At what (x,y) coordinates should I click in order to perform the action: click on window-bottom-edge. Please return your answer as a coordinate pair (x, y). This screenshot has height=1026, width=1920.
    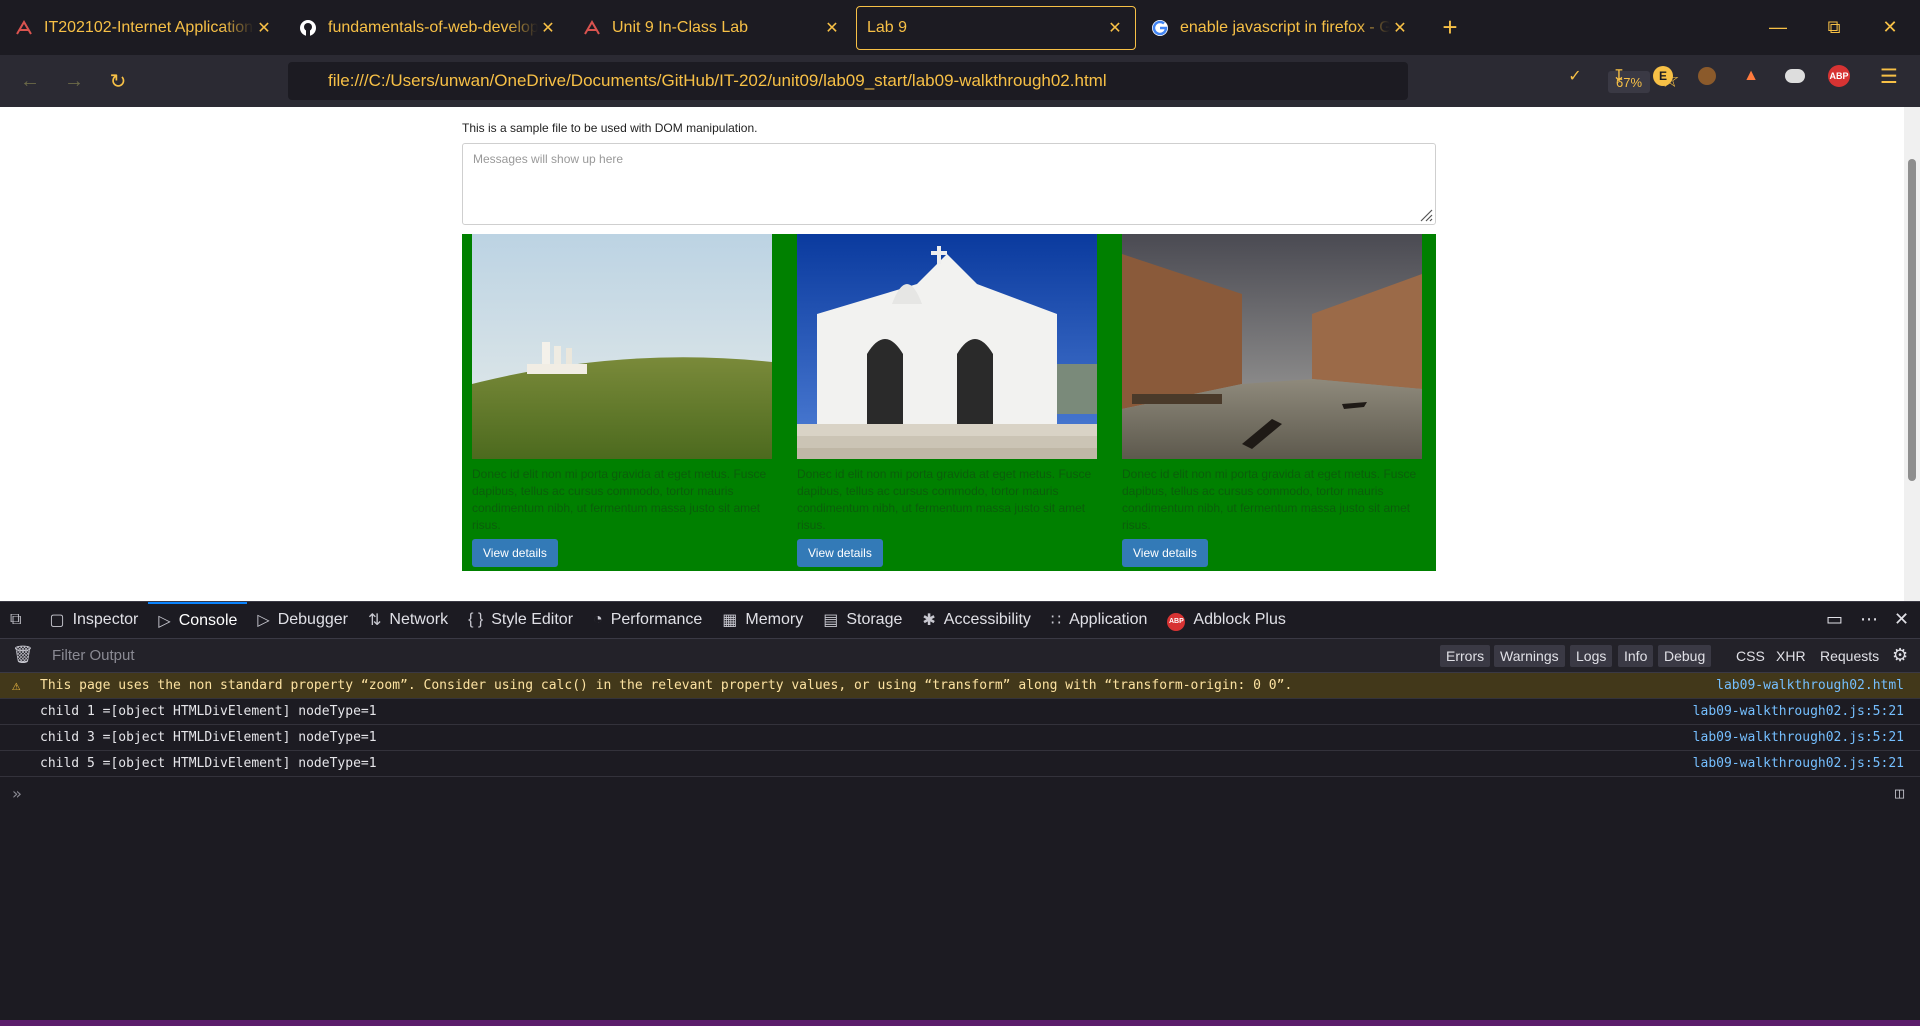
    Looking at the image, I should click on (960, 1023).